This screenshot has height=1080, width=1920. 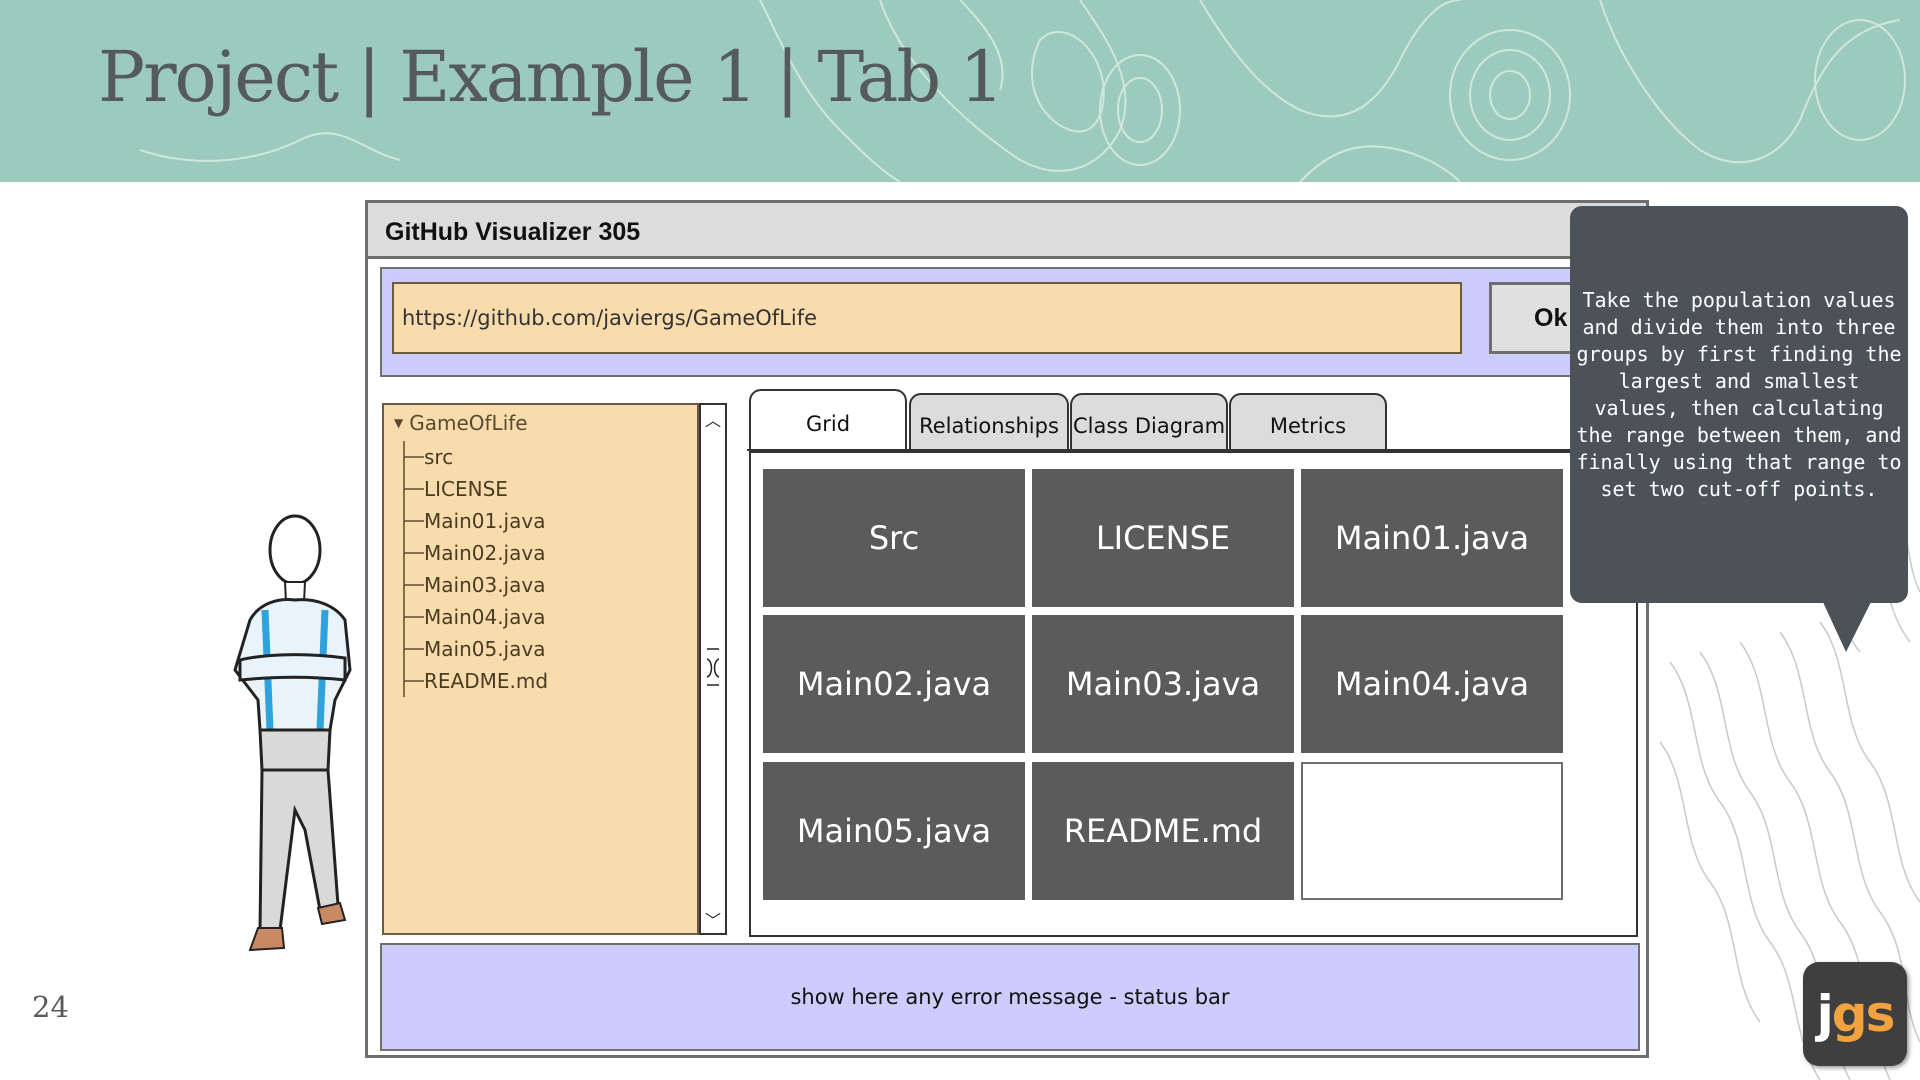 I want to click on status-bar: show here any error message - status bar, so click(x=1010, y=997).